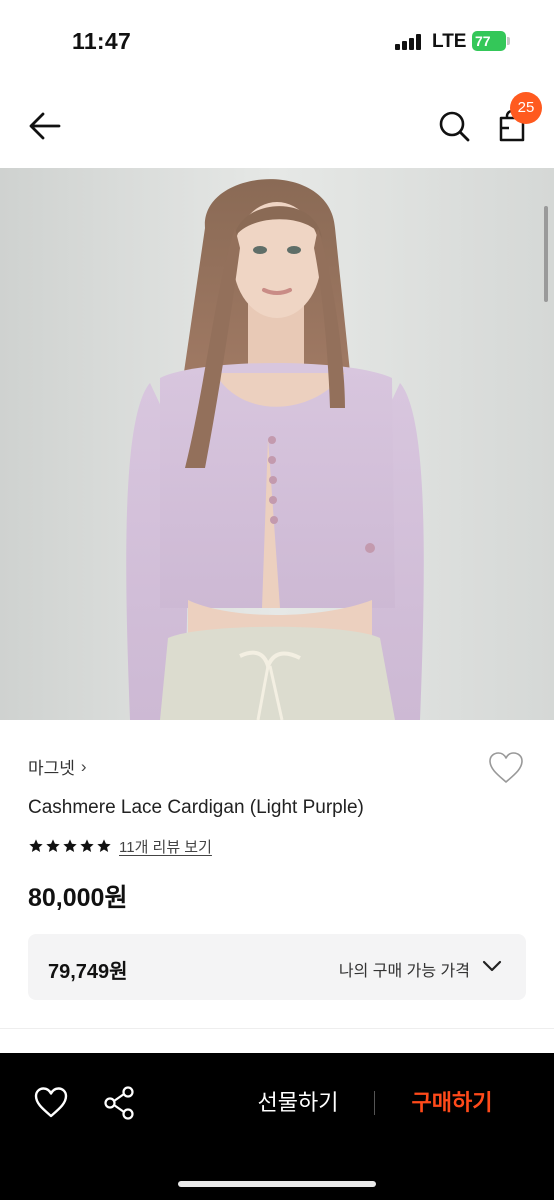  What do you see at coordinates (83, 766) in the screenshot?
I see `chevron-right-icon: ›` at bounding box center [83, 766].